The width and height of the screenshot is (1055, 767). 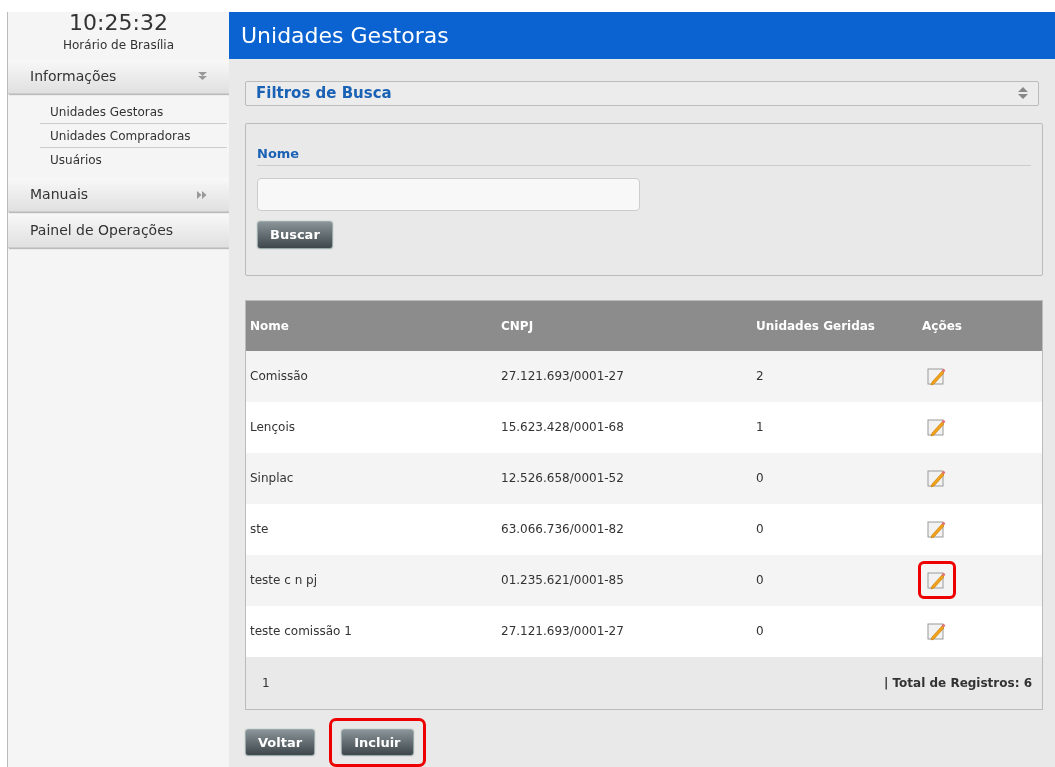 I want to click on total-records: | Total de Registros: 6, so click(x=957, y=683).